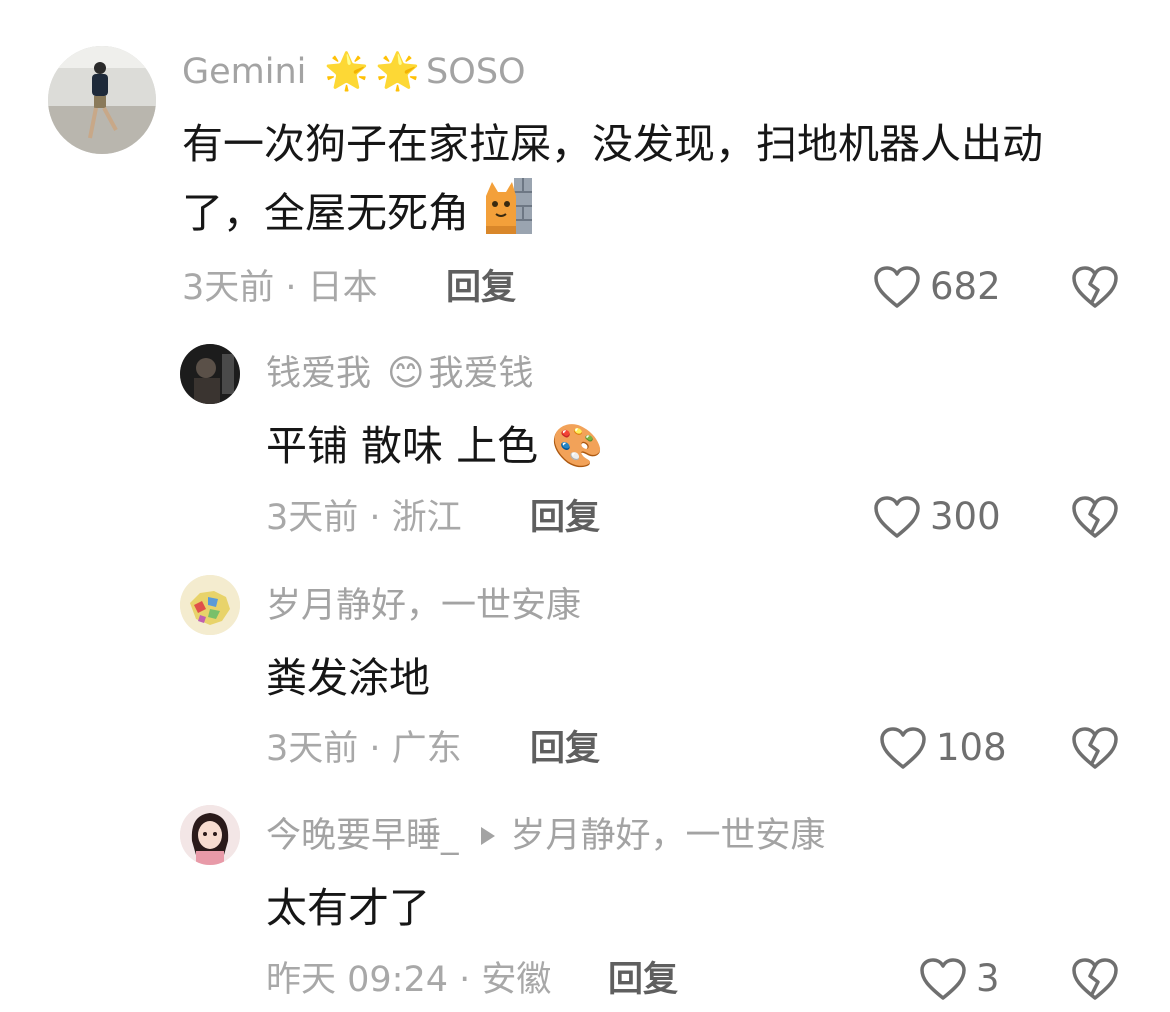  What do you see at coordinates (280, 288) in the screenshot?
I see `comment-meta: 3天前 · 日本` at bounding box center [280, 288].